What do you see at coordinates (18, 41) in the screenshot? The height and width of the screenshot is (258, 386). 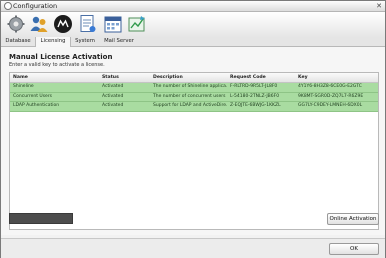 I see `tab-database: Database` at bounding box center [18, 41].